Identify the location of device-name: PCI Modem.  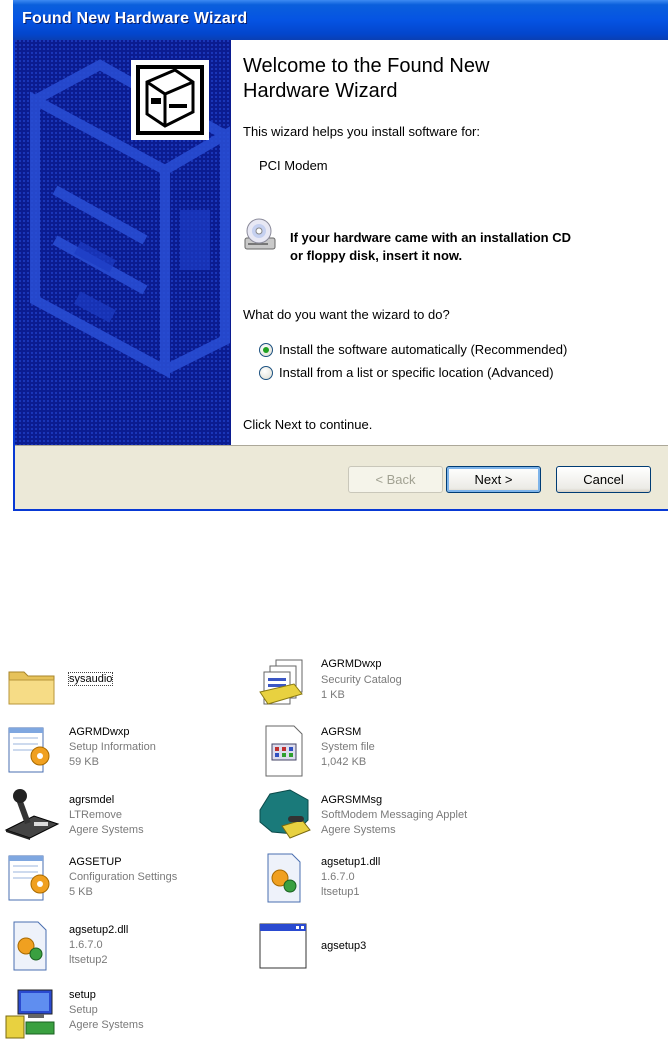
(293, 165).